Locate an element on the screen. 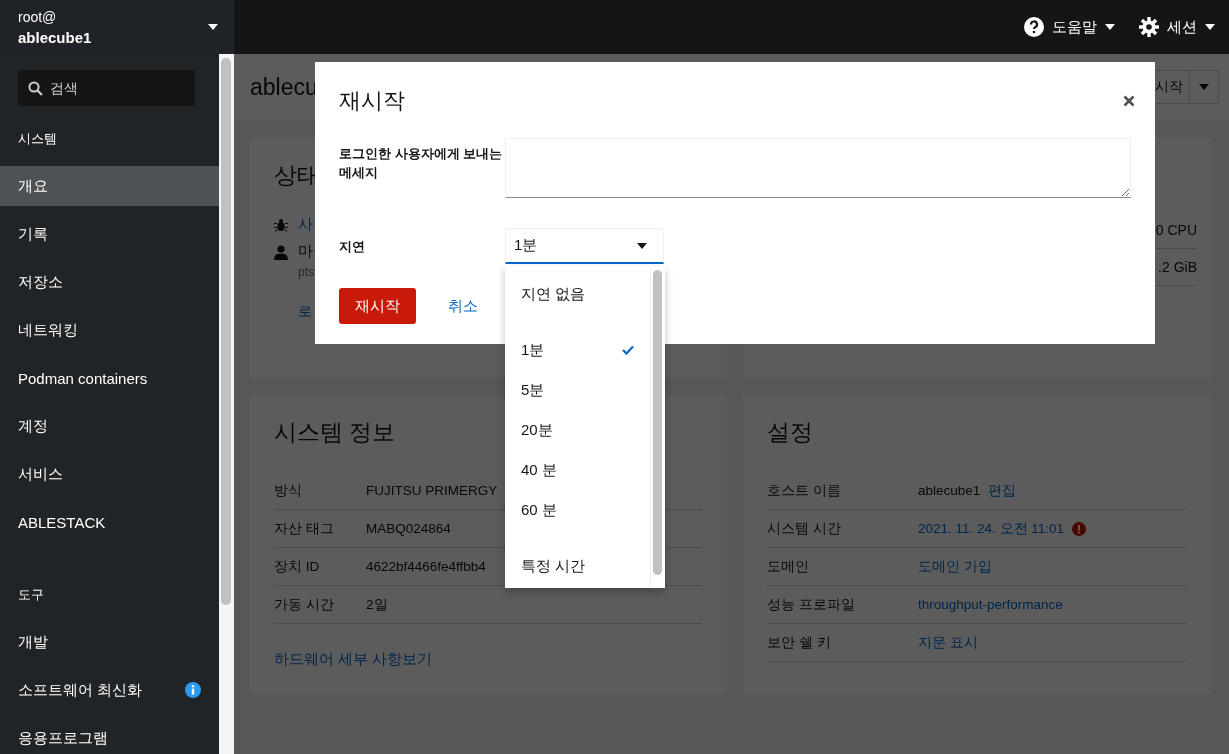  info-value: FUJITSU PRIMERGY is located at coordinates (432, 490).